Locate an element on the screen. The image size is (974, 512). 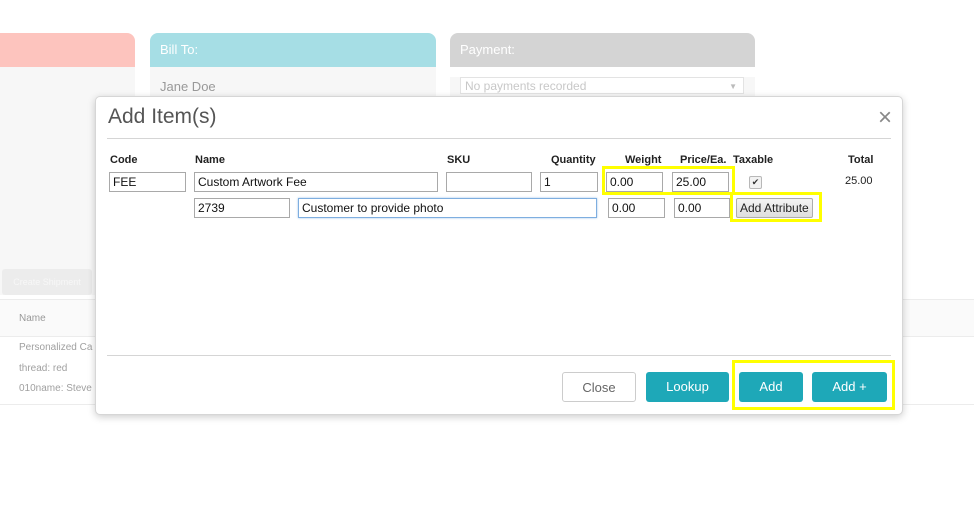
column-header-taxable: Taxable is located at coordinates (753, 160).